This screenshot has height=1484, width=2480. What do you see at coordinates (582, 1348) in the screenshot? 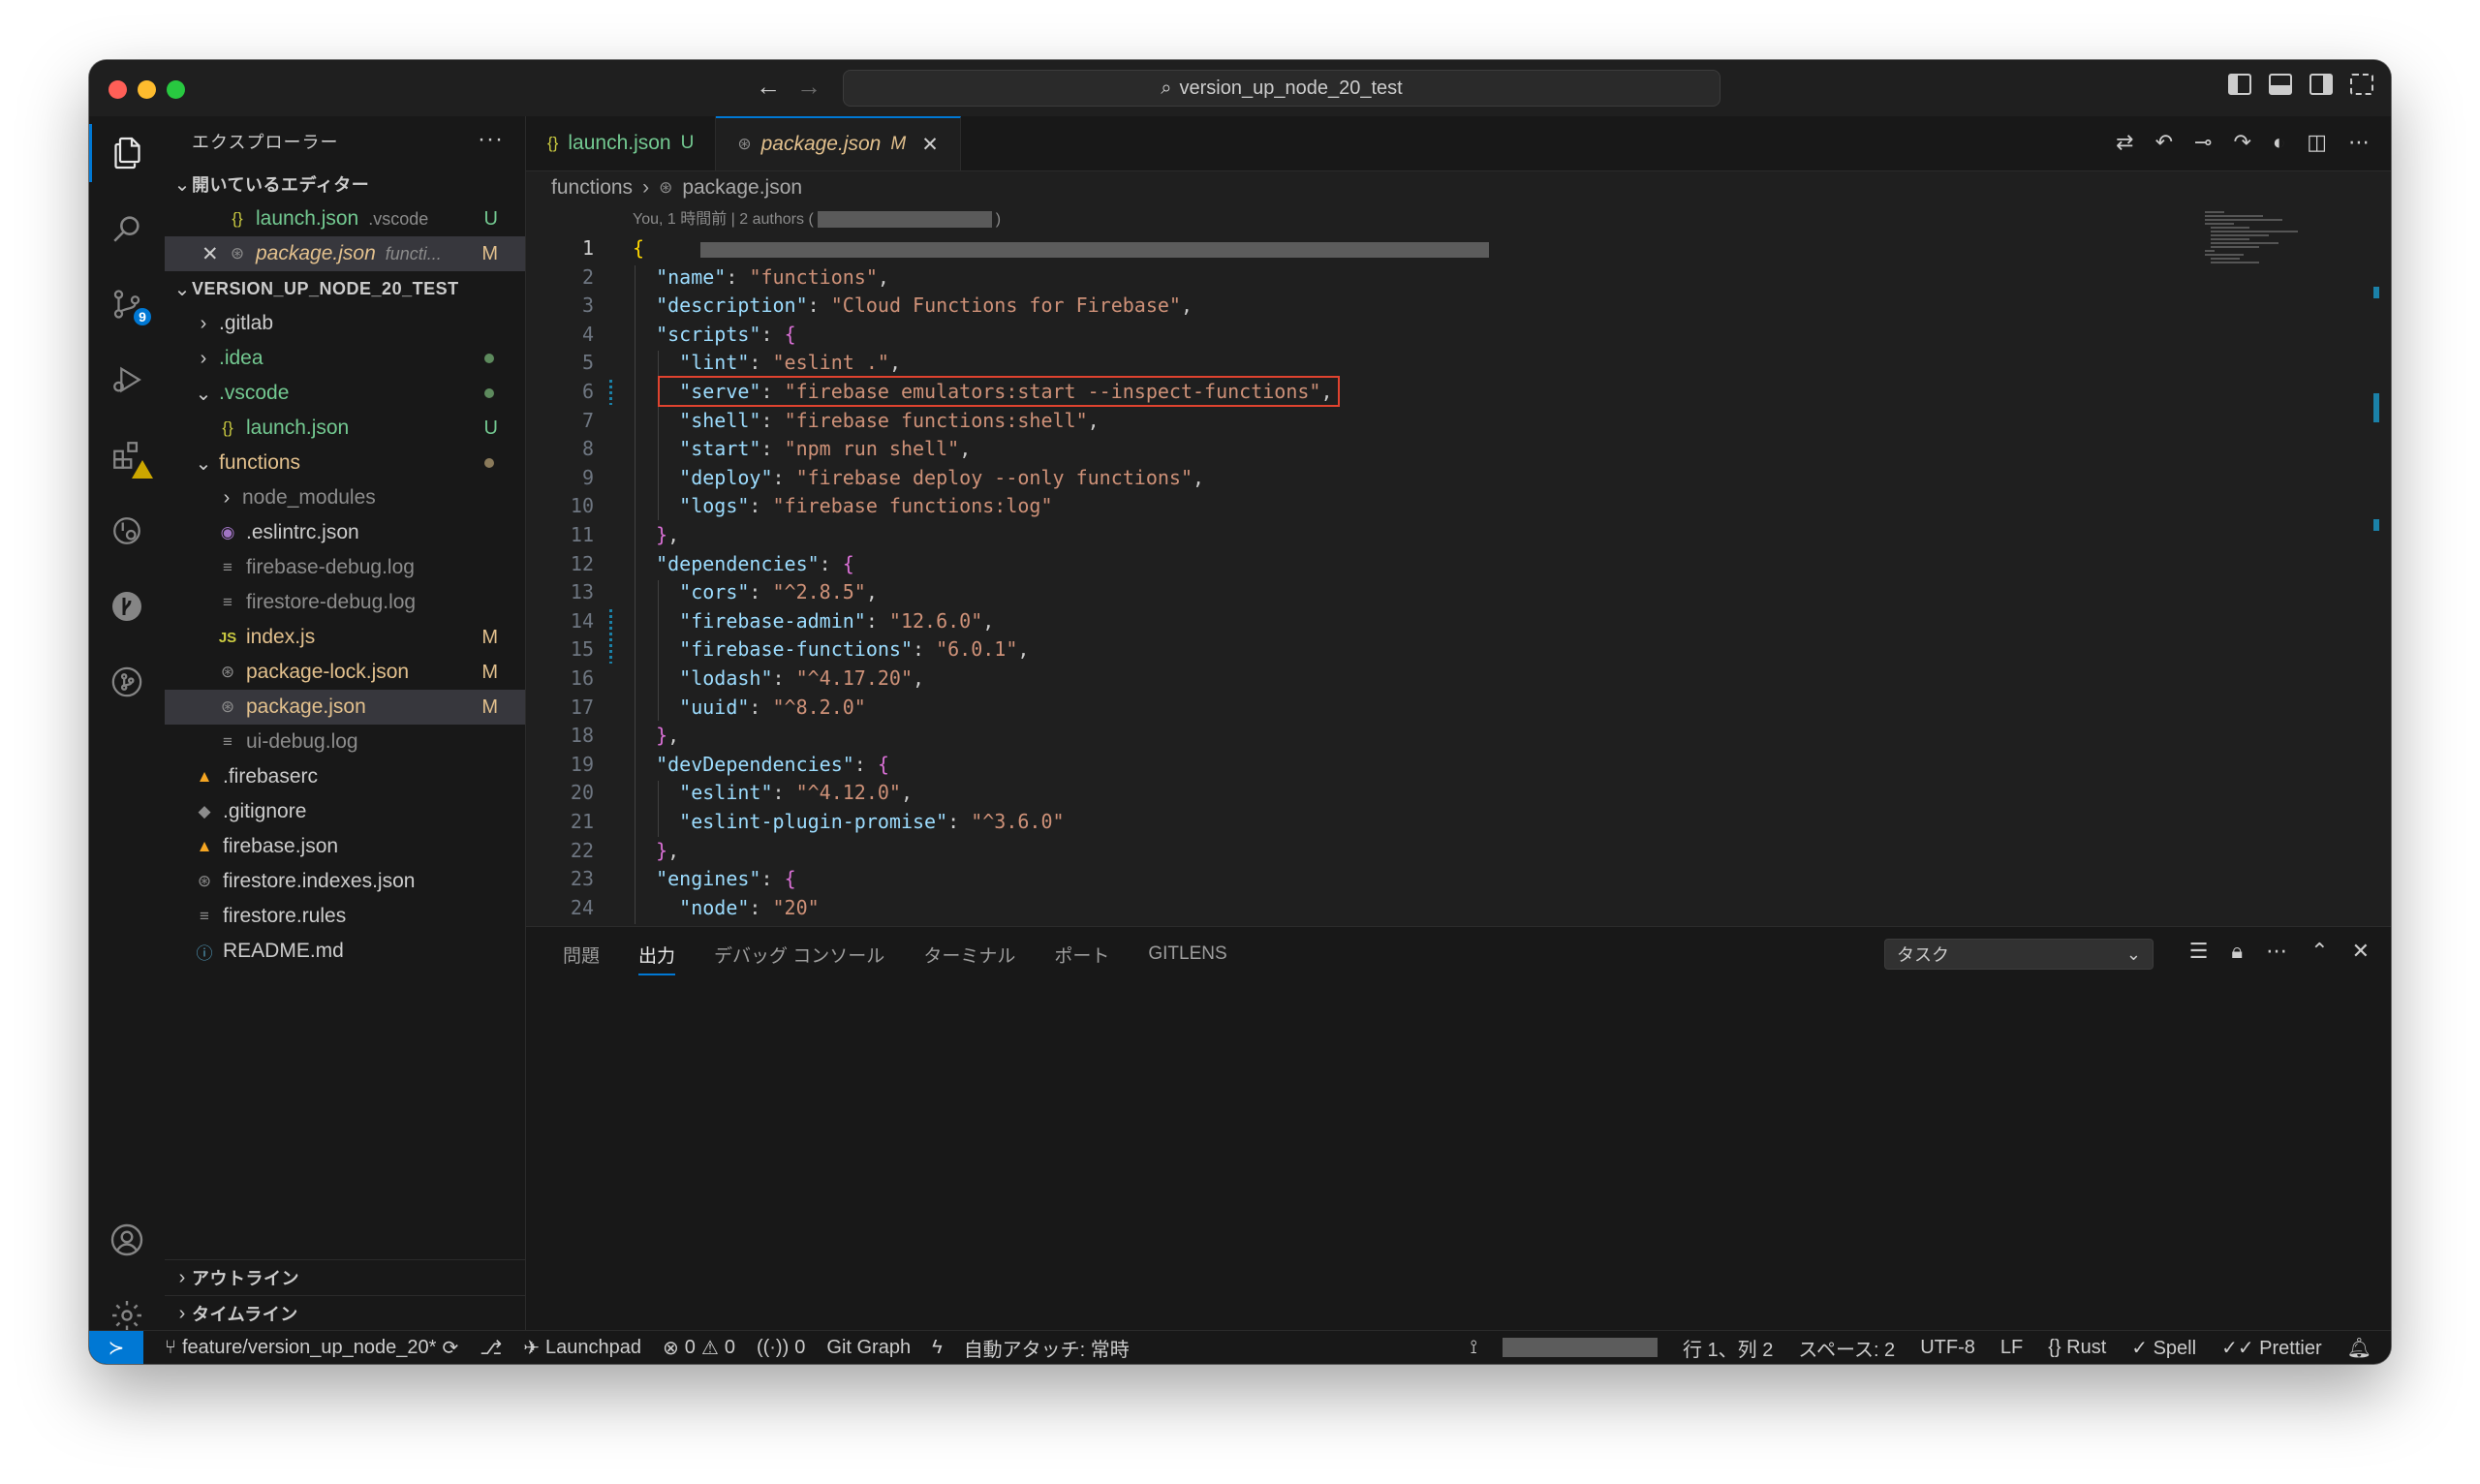
I see `launchpad-item: ✈ Launchpad` at bounding box center [582, 1348].